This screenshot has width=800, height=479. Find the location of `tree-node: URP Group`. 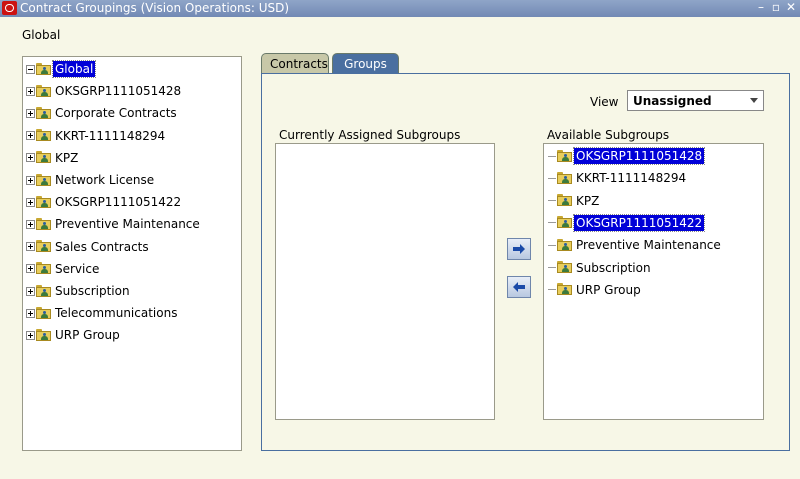

tree-node: URP Group is located at coordinates (74, 335).